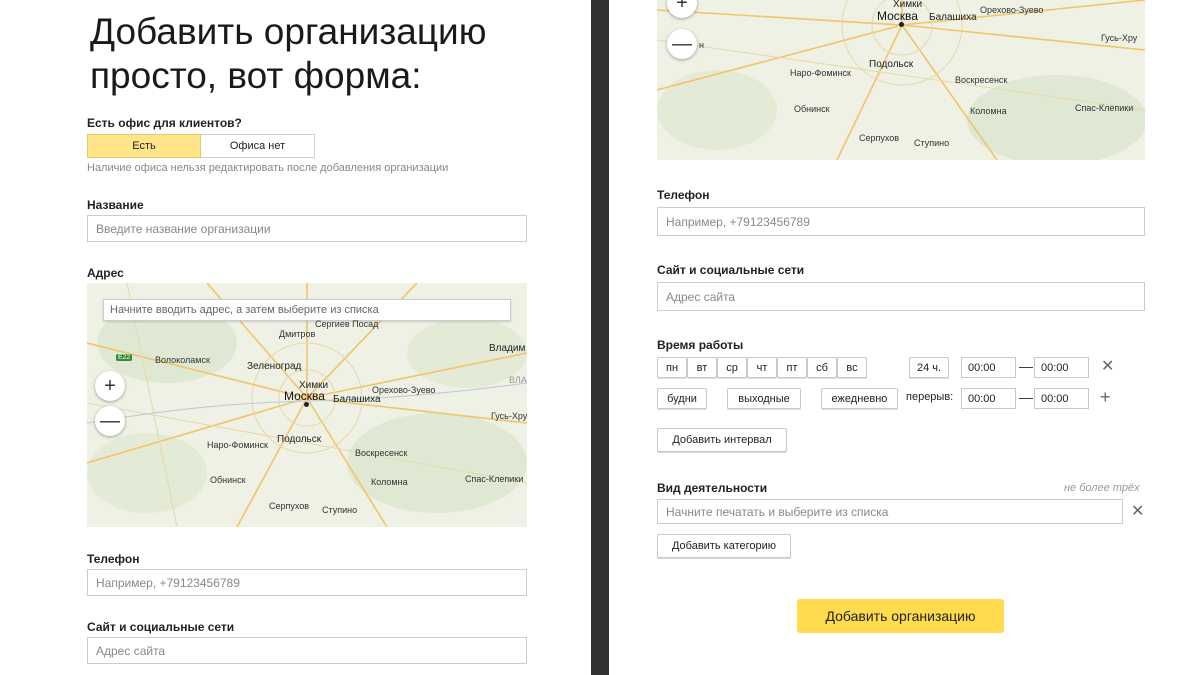 This screenshot has height=675, width=1200. I want to click on add-category-button: Добавить категорию, so click(724, 546).